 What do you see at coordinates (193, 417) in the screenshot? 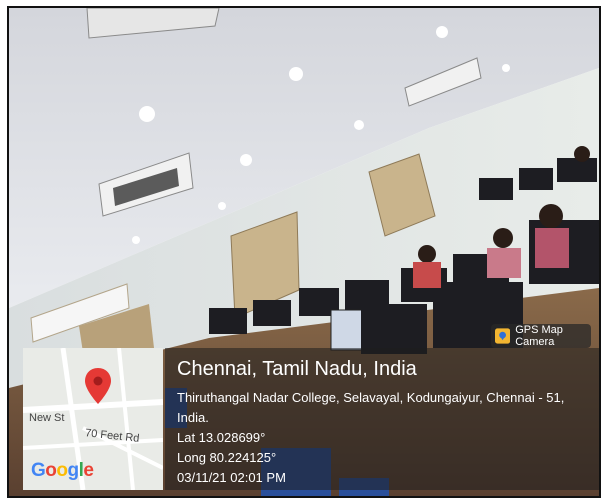
I see `location-address-line-2: India.` at bounding box center [193, 417].